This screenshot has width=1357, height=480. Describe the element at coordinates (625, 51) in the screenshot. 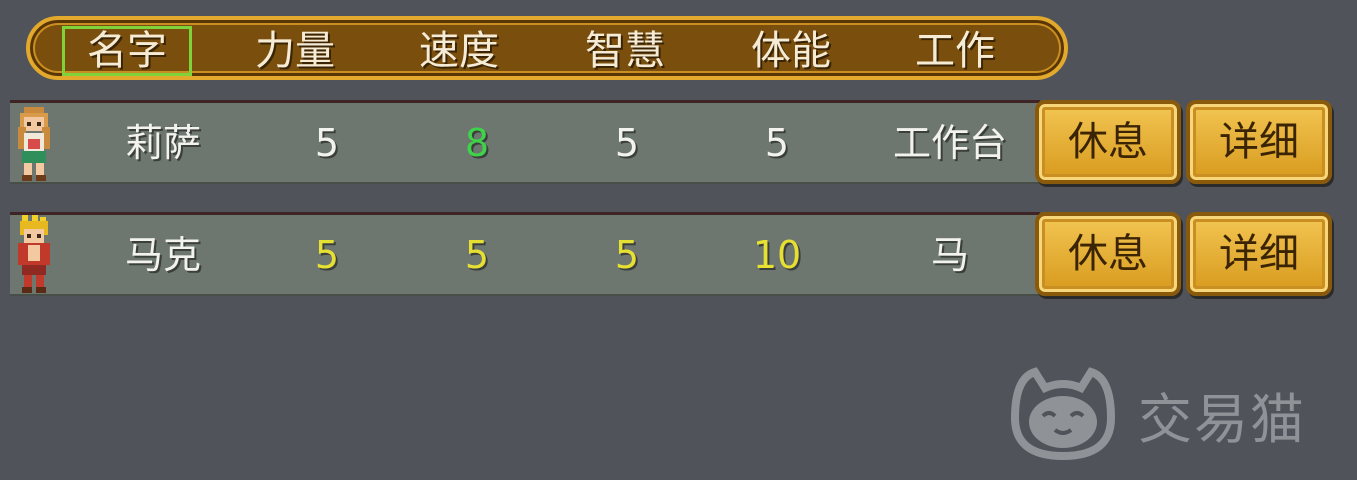

I see `header-col-wisdom: 智慧` at that location.